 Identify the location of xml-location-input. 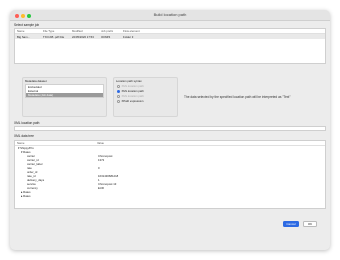
(170, 128).